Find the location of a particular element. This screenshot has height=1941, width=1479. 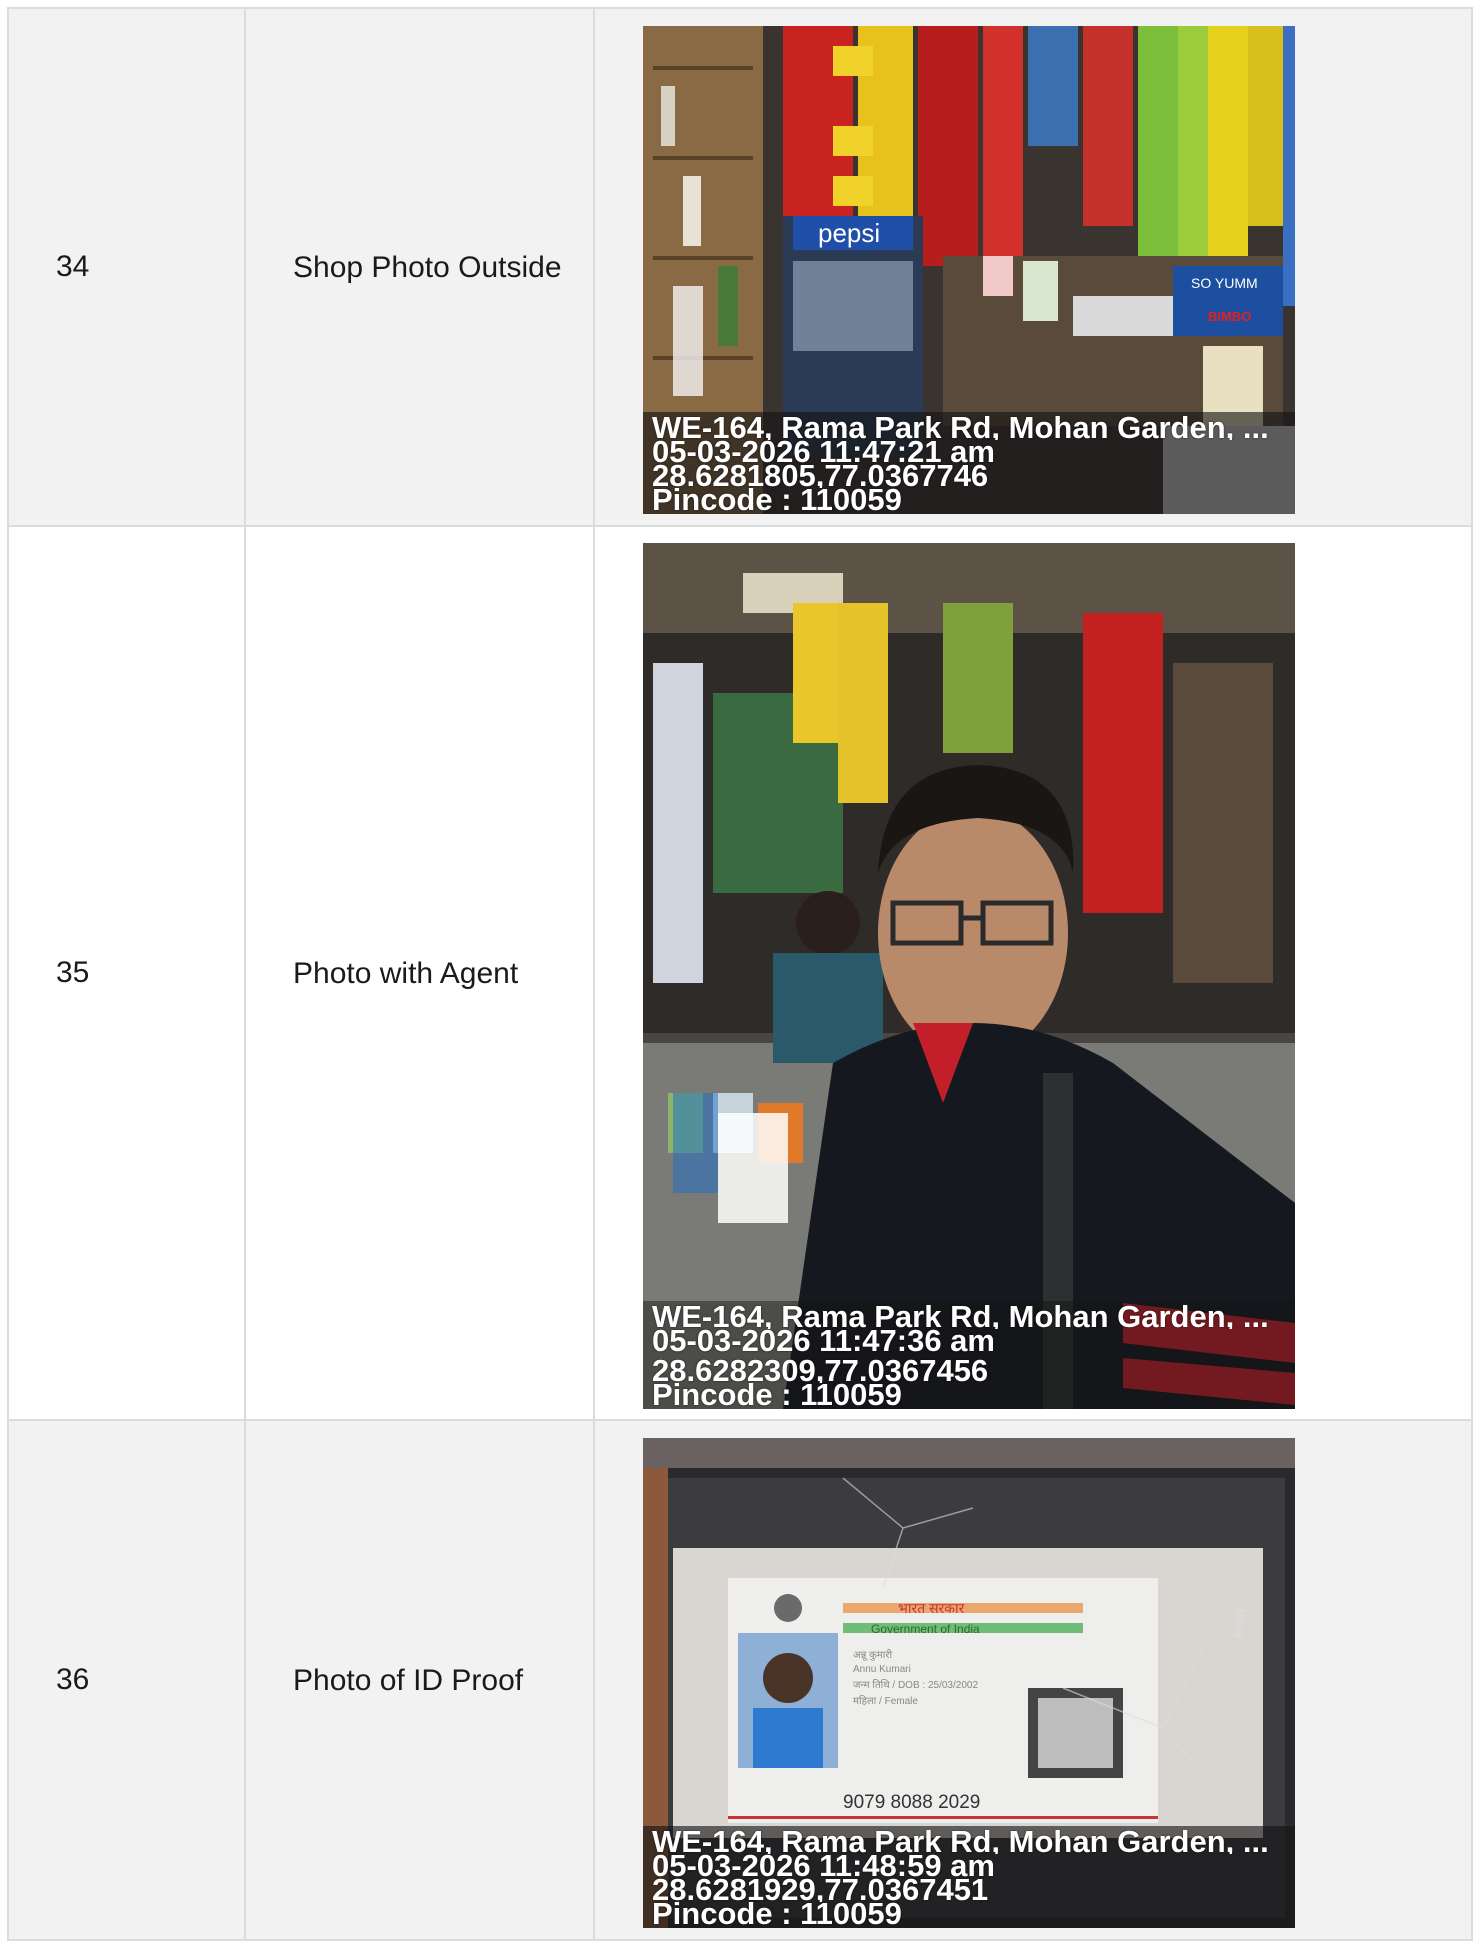

id-name: Annu Kumari is located at coordinates (882, 1669).